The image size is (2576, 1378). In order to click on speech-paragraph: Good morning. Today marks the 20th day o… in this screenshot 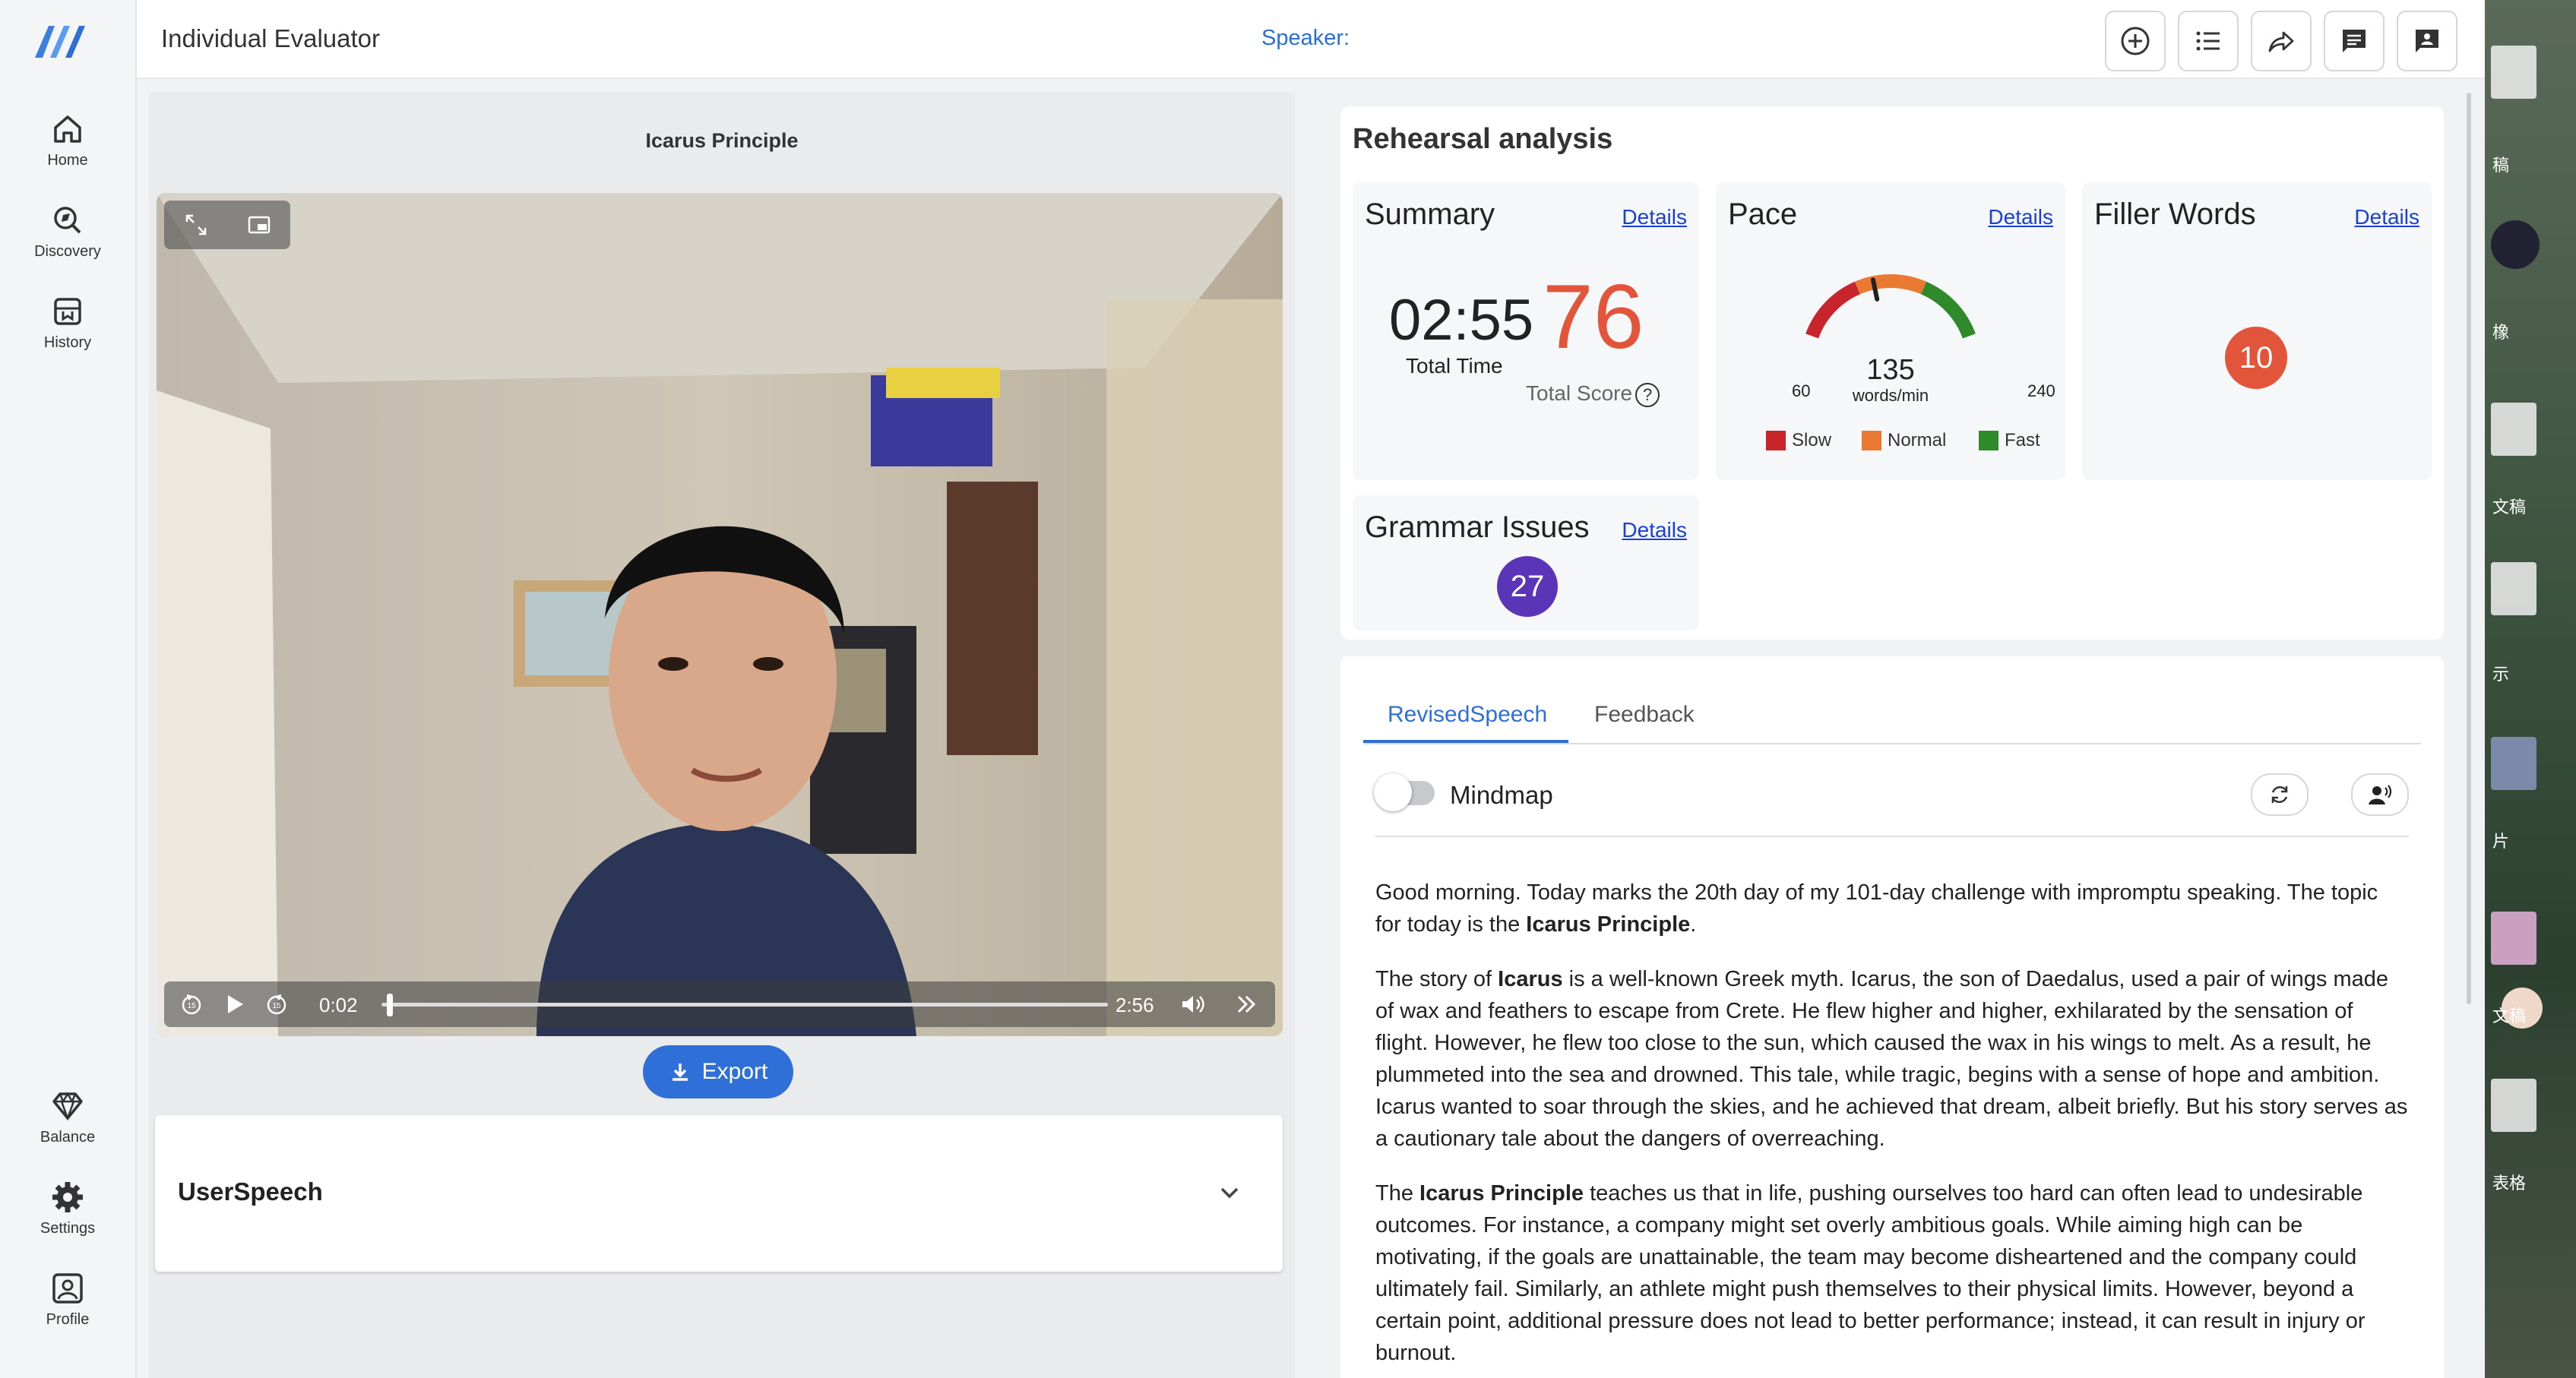, I will do `click(1892, 908)`.